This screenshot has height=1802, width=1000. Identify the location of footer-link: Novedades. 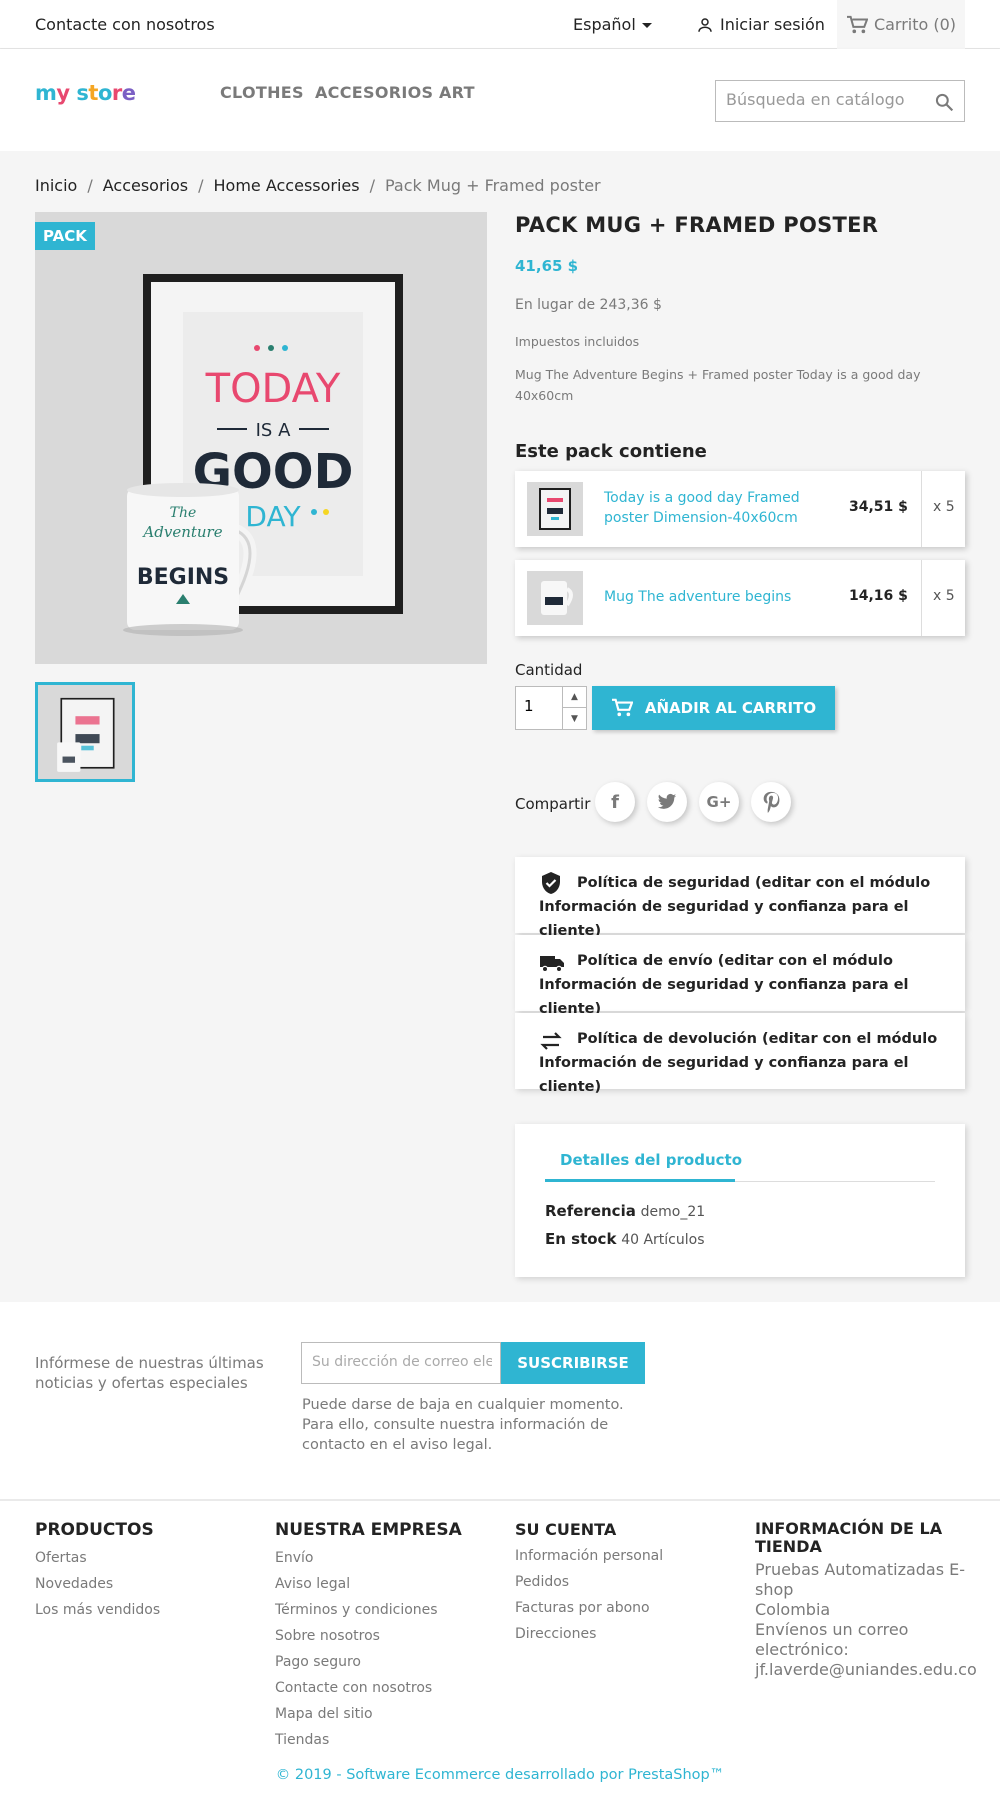
(74, 1584).